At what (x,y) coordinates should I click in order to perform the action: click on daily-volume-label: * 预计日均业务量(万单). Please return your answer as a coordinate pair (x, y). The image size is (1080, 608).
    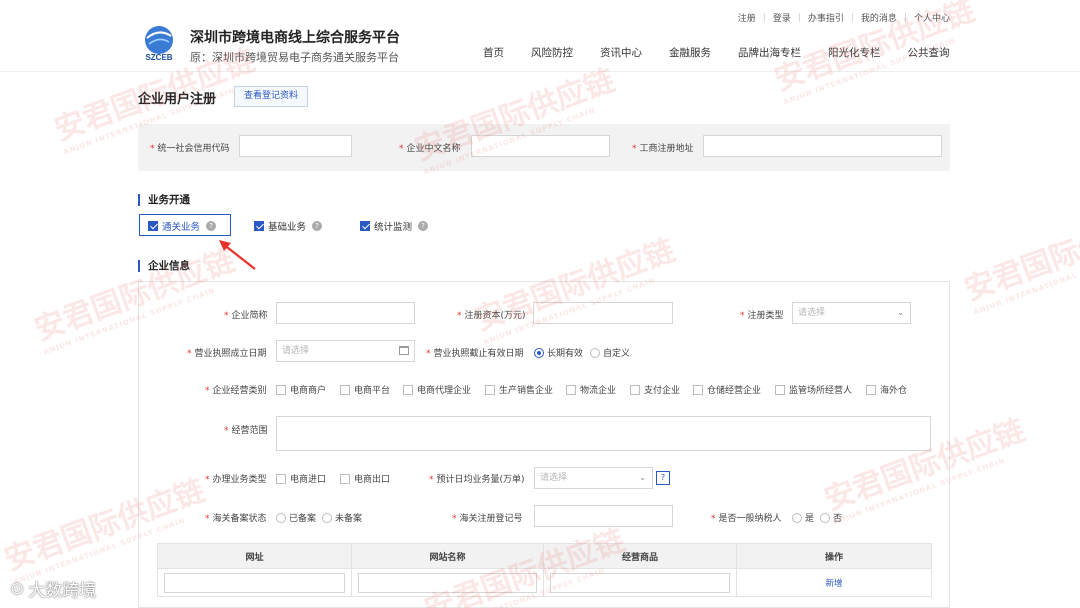
    Looking at the image, I should click on (477, 480).